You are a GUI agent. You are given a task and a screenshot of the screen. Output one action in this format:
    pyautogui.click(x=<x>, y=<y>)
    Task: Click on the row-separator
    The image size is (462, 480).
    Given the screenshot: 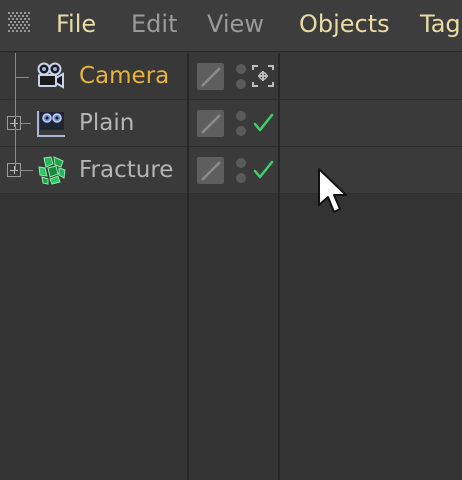 What is the action you would take?
    pyautogui.click(x=231, y=193)
    